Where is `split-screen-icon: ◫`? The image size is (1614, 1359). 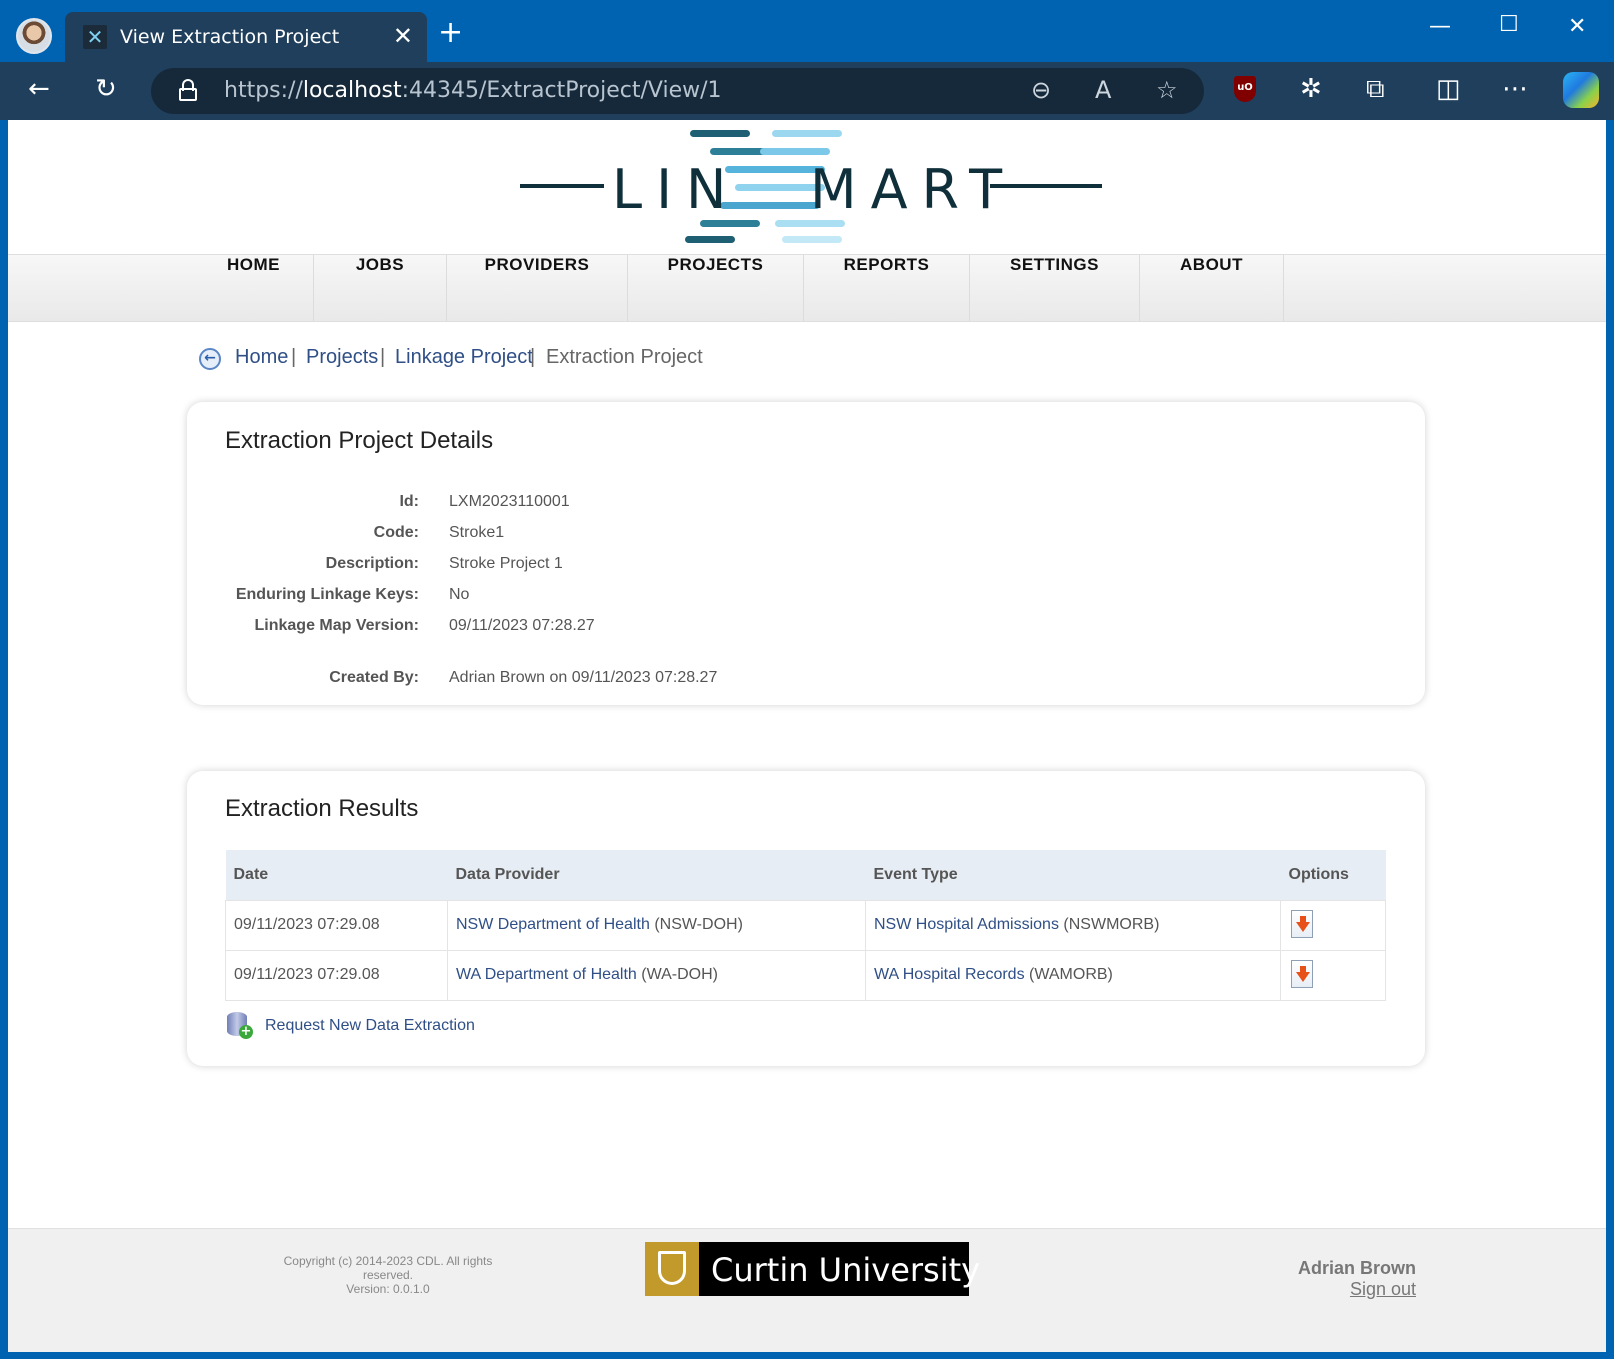 split-screen-icon: ◫ is located at coordinates (1448, 89).